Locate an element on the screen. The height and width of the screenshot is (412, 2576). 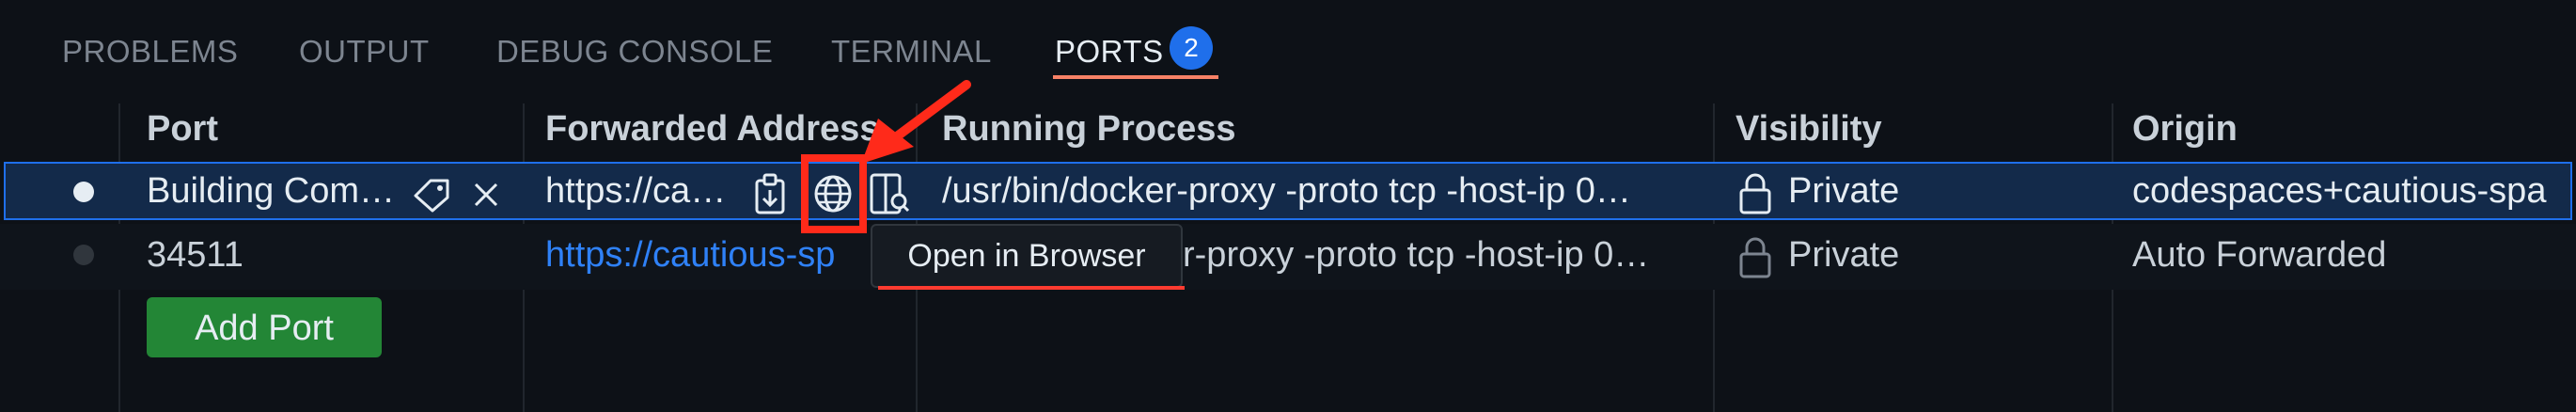
tag-icon is located at coordinates (432, 194).